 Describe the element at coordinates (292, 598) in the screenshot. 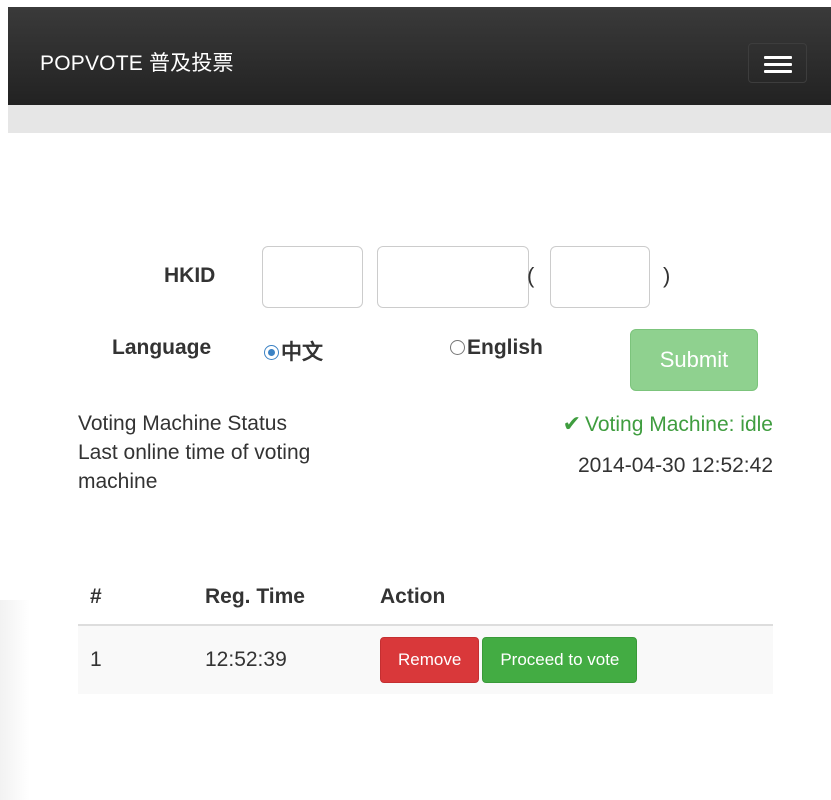

I see `column-header-reg-time: Reg. Time` at that location.